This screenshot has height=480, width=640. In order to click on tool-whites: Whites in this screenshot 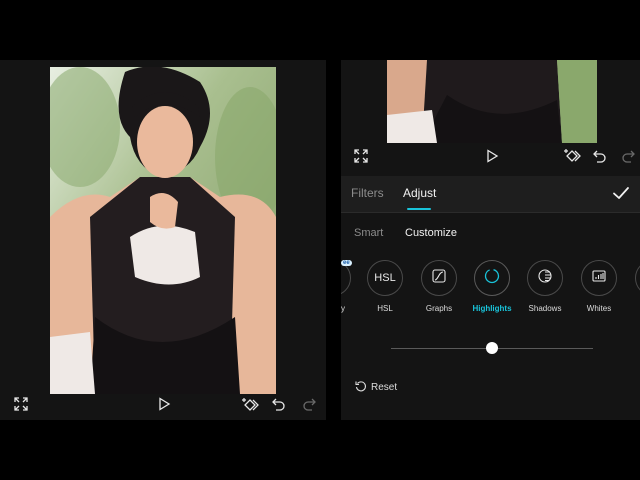, I will do `click(599, 286)`.